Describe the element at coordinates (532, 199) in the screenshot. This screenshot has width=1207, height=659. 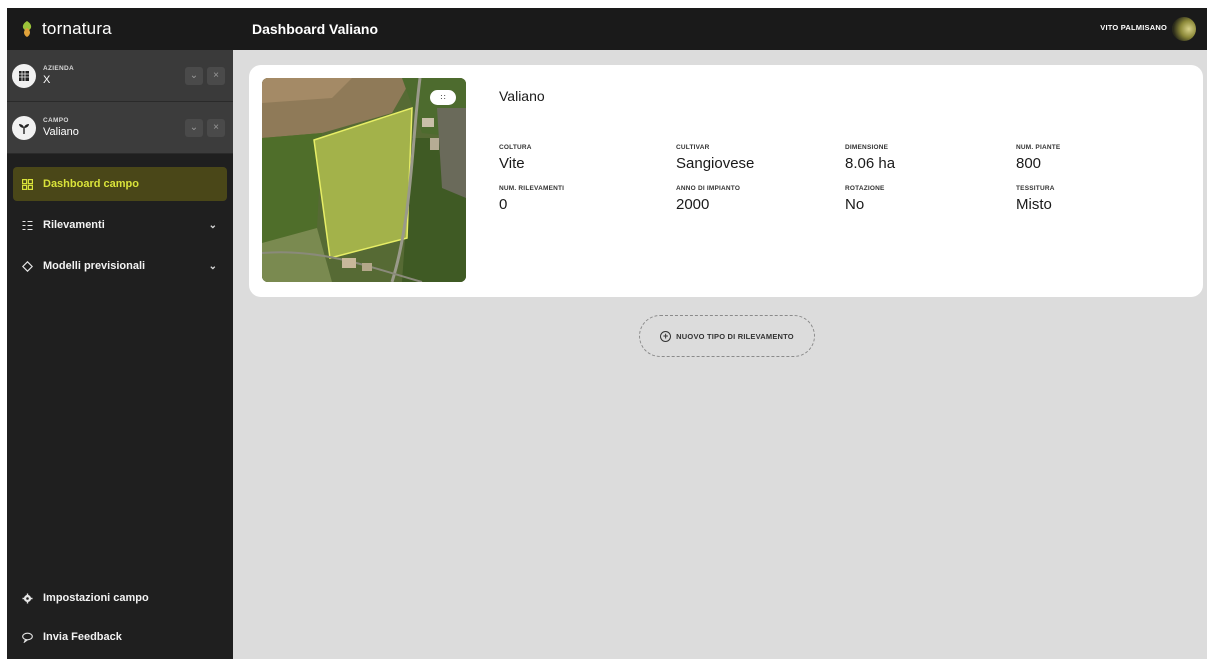
I see `stat-num-rilevamenti: NUM. RILEVAMENTI 0` at that location.